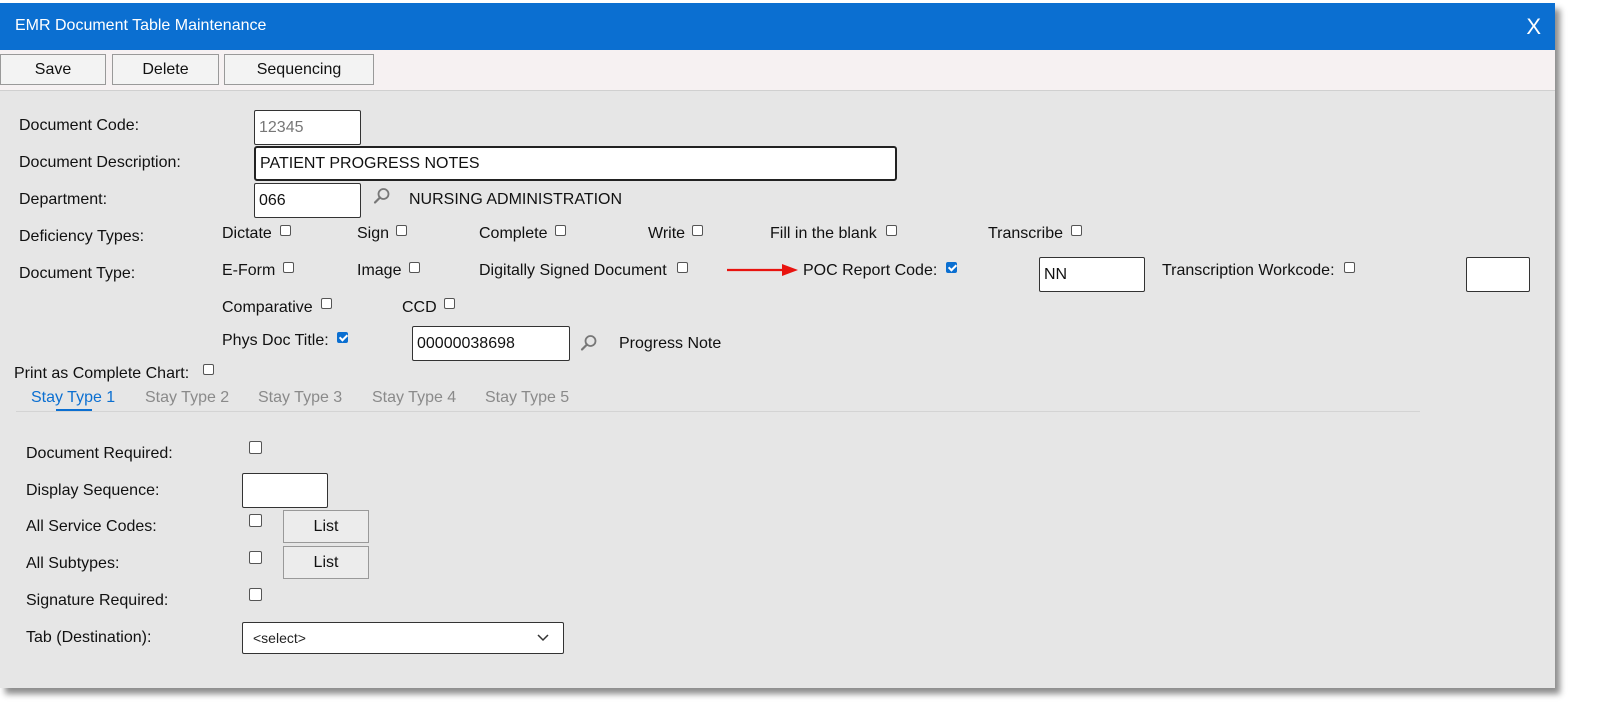 The image size is (1618, 724). What do you see at coordinates (575, 163) in the screenshot?
I see `document-description-input: PATIENT PROGRESS NOTES` at bounding box center [575, 163].